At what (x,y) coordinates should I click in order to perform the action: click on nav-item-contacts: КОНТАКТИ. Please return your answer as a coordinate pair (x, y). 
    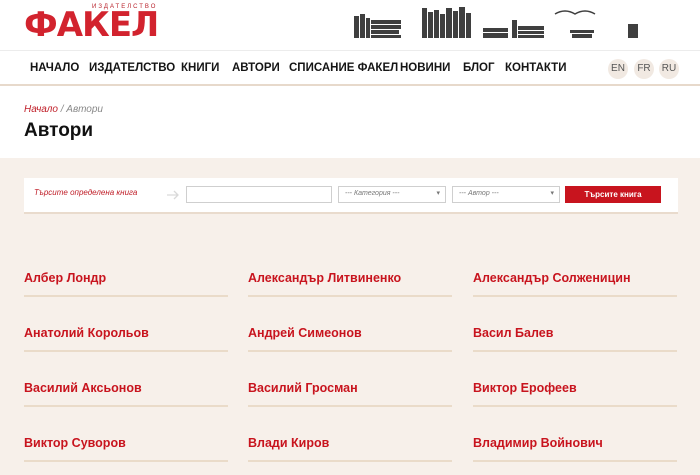
    Looking at the image, I should click on (535, 68).